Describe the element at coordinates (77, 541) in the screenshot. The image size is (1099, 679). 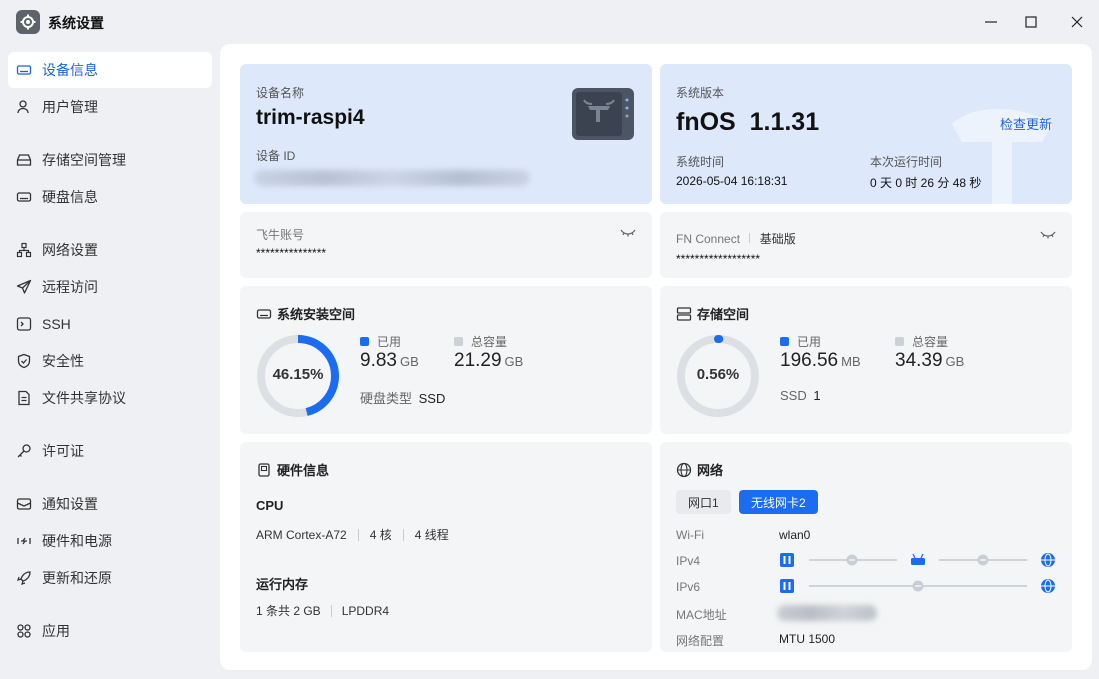
I see `sidebar-item-label: 硬件和电源` at that location.